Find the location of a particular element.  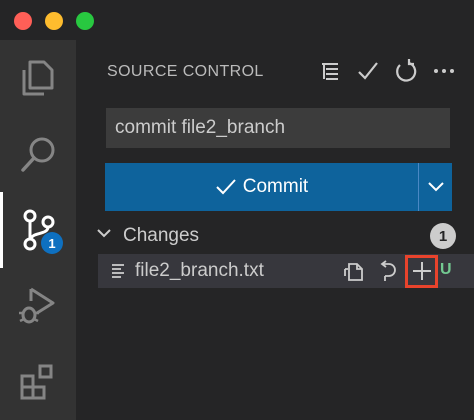

discard-changes-button is located at coordinates (387, 271).